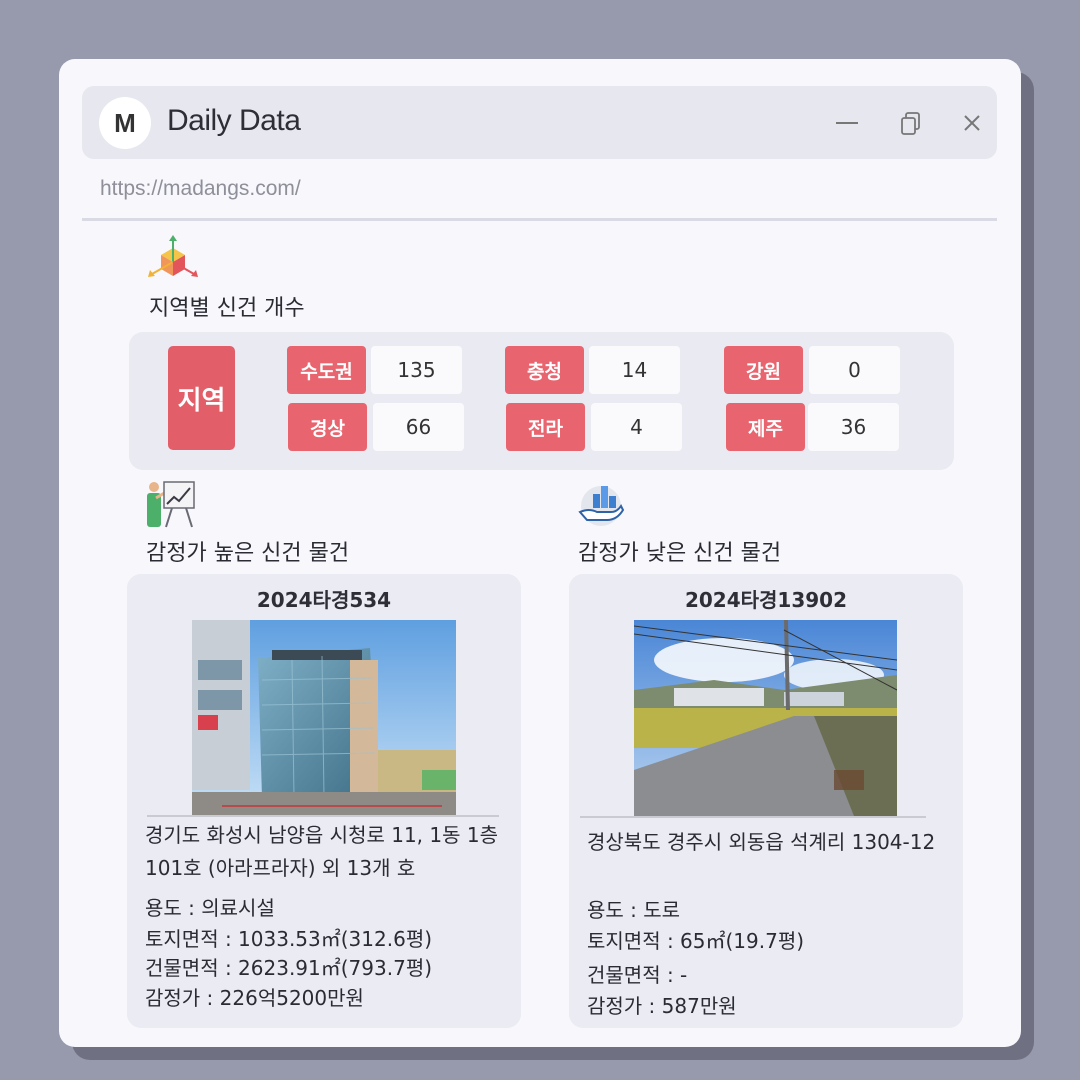  What do you see at coordinates (170, 506) in the screenshot?
I see `presentation-chart-icon` at bounding box center [170, 506].